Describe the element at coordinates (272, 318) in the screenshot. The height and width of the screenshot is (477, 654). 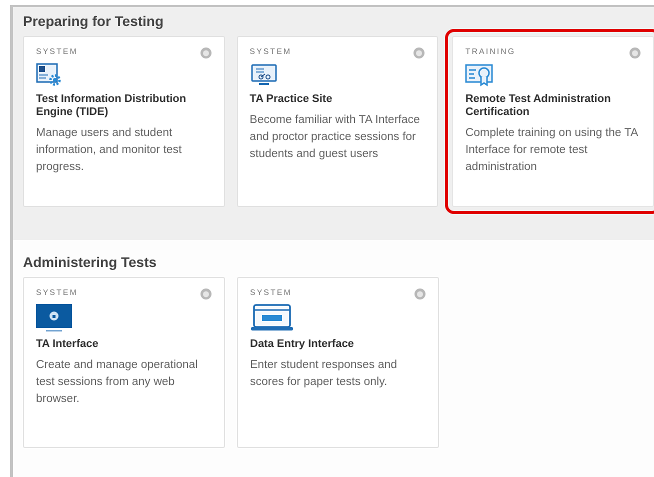
I see `laptop-icon` at that location.